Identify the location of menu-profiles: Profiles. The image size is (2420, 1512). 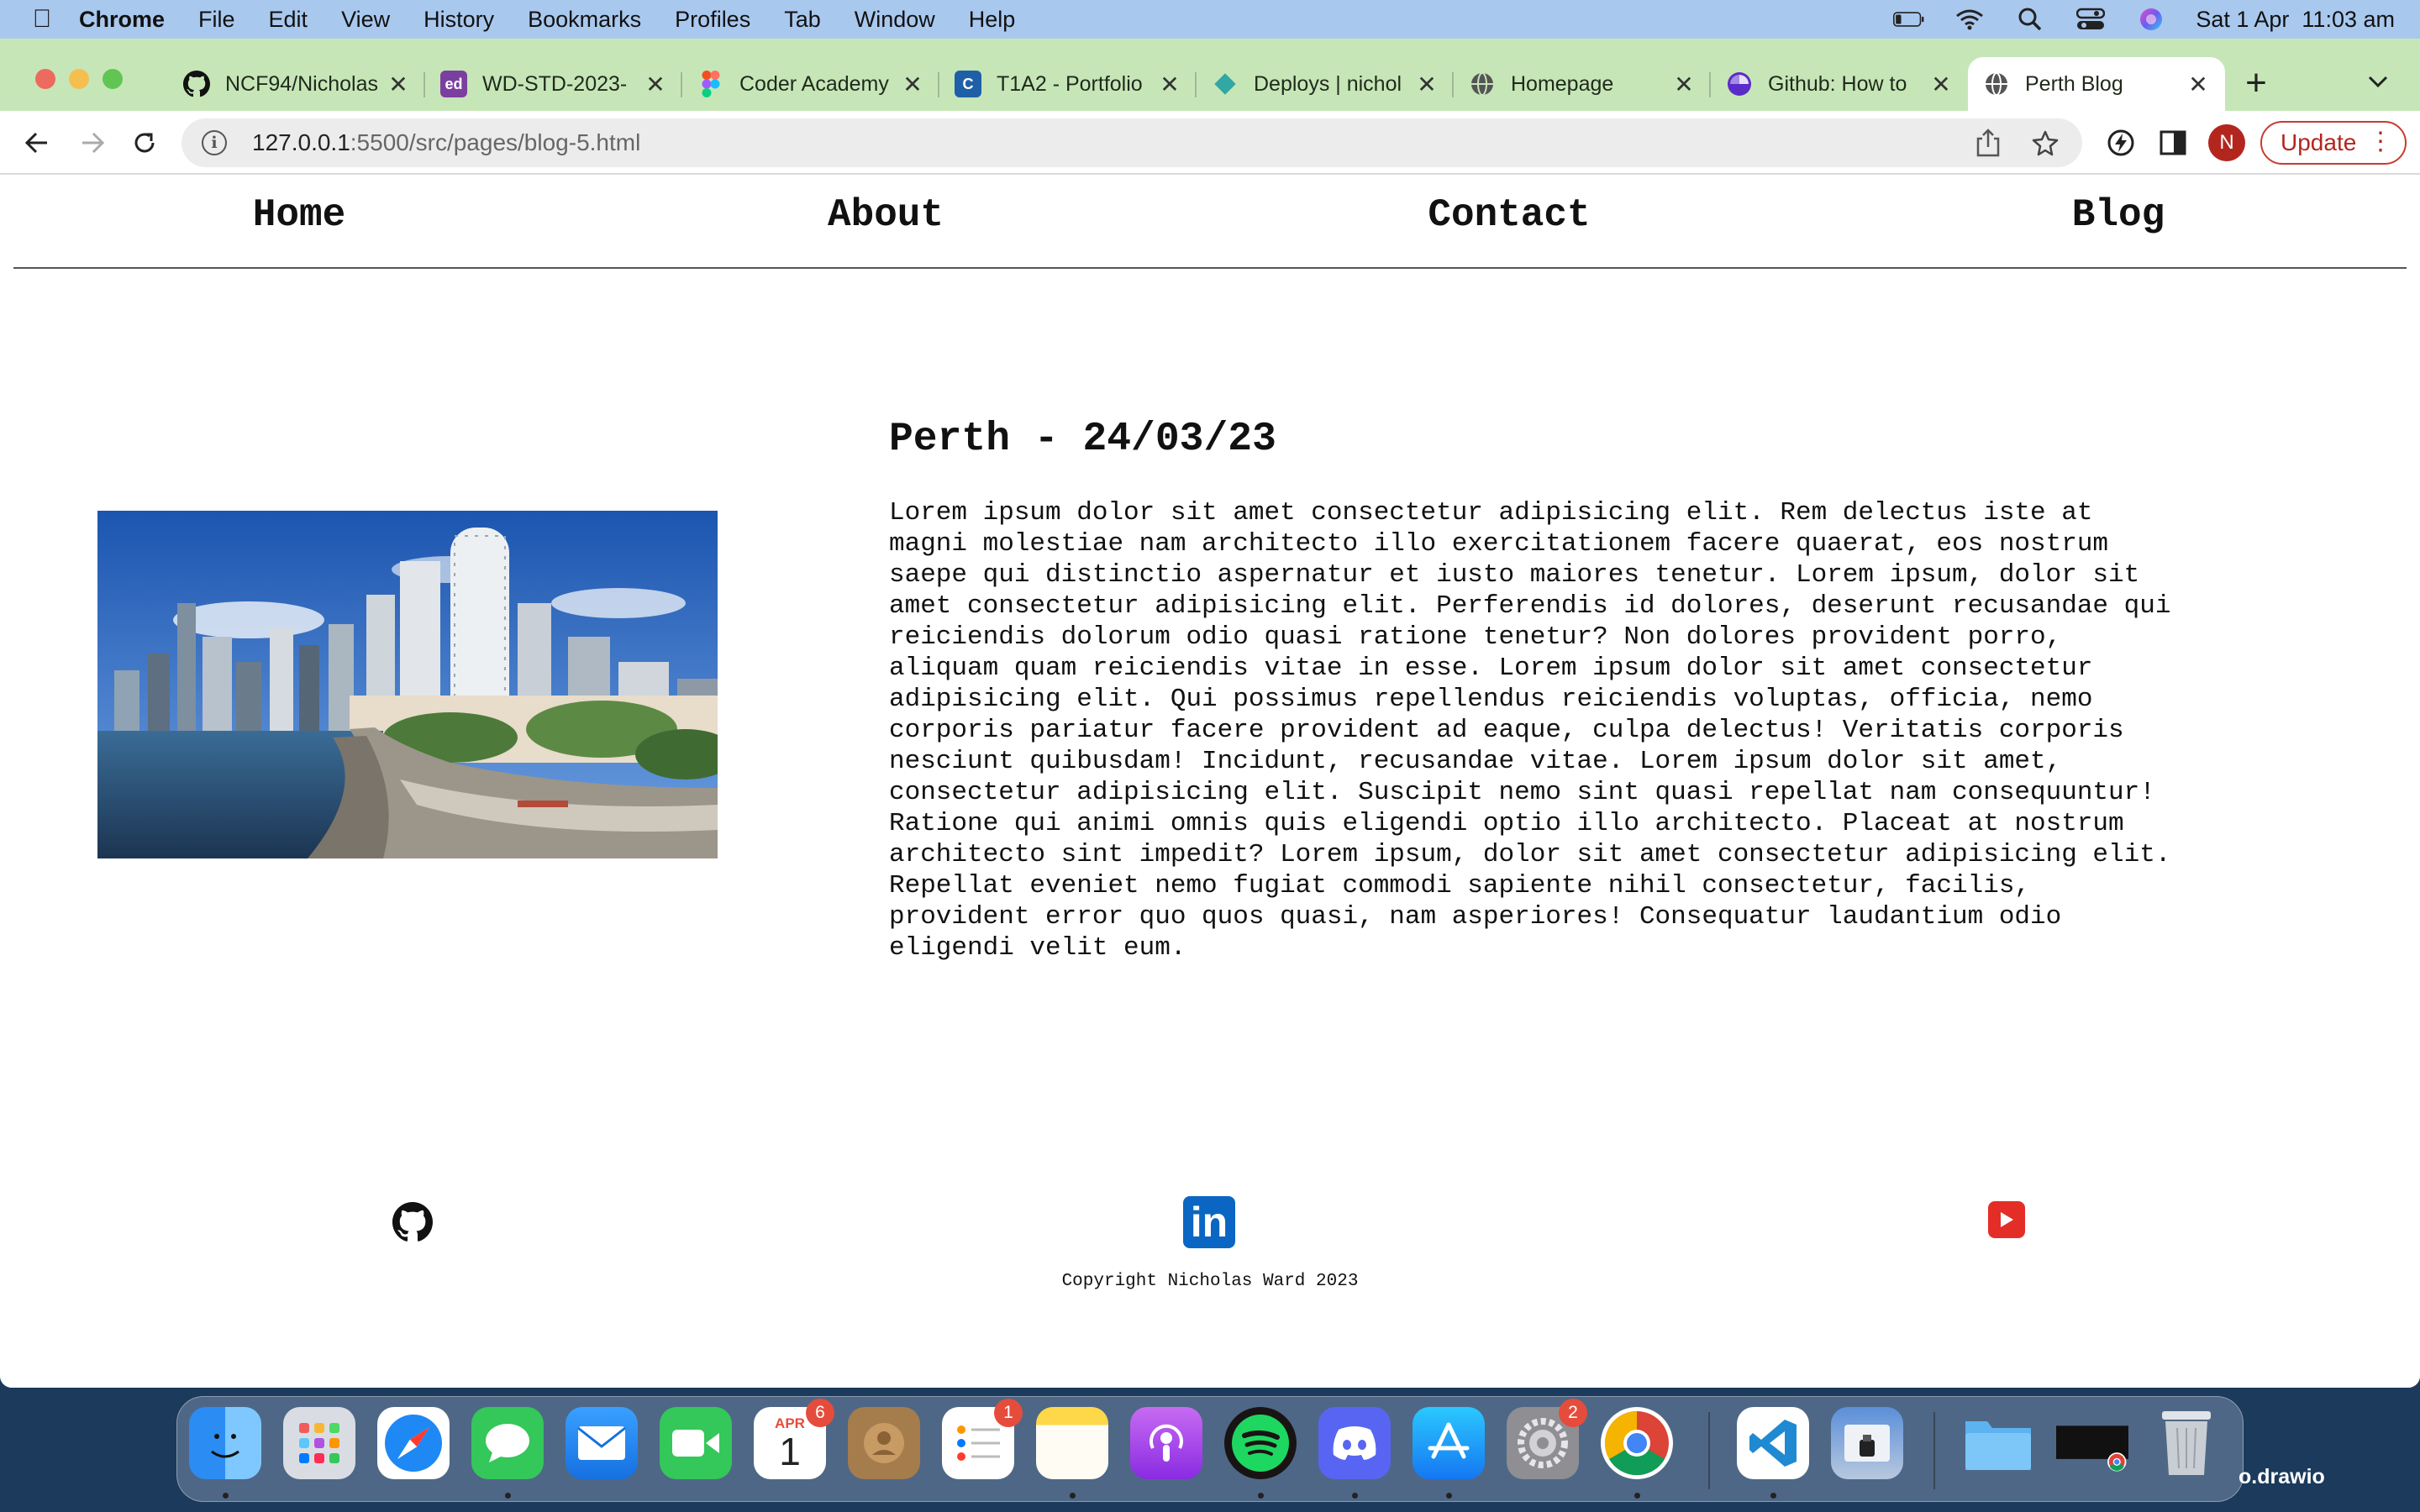
(712, 20).